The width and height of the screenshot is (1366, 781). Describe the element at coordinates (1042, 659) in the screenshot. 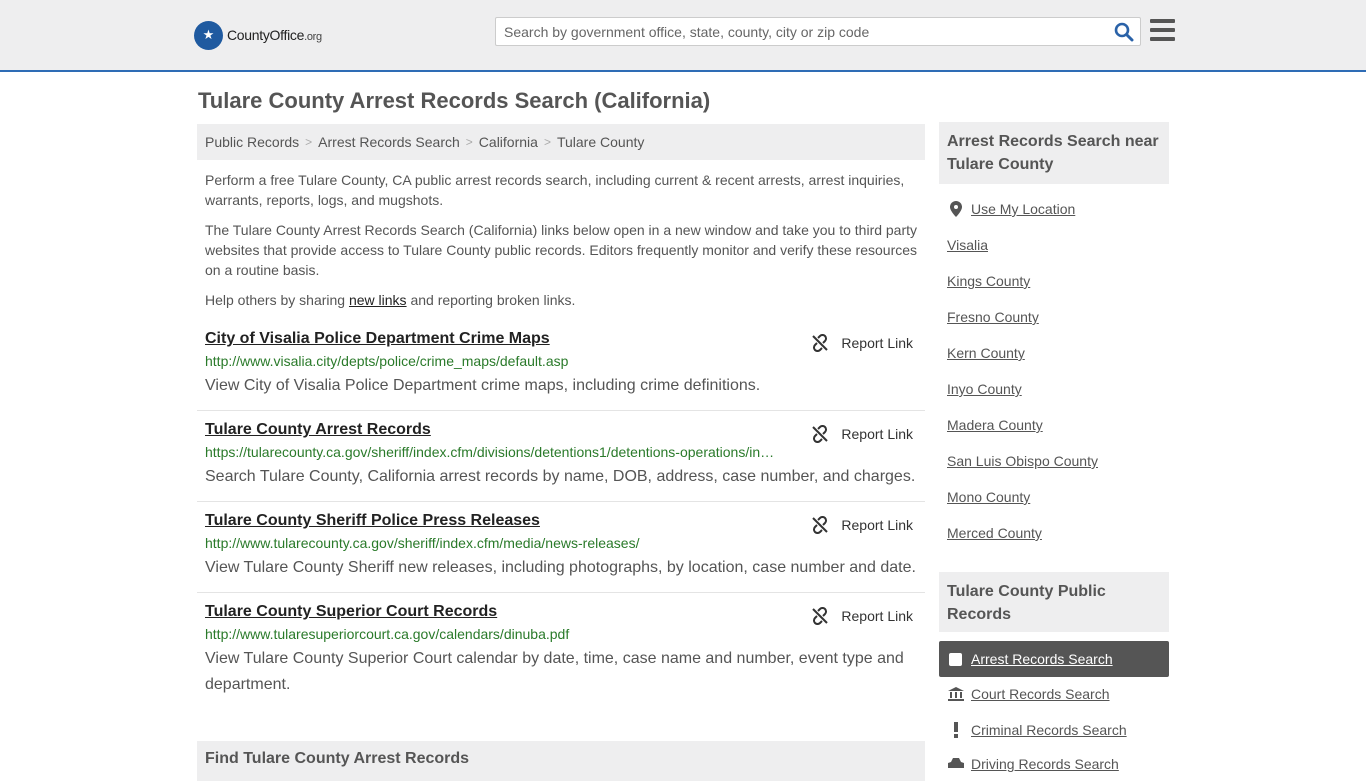

I see `sidebar-item-label: Arrest Records Search` at that location.